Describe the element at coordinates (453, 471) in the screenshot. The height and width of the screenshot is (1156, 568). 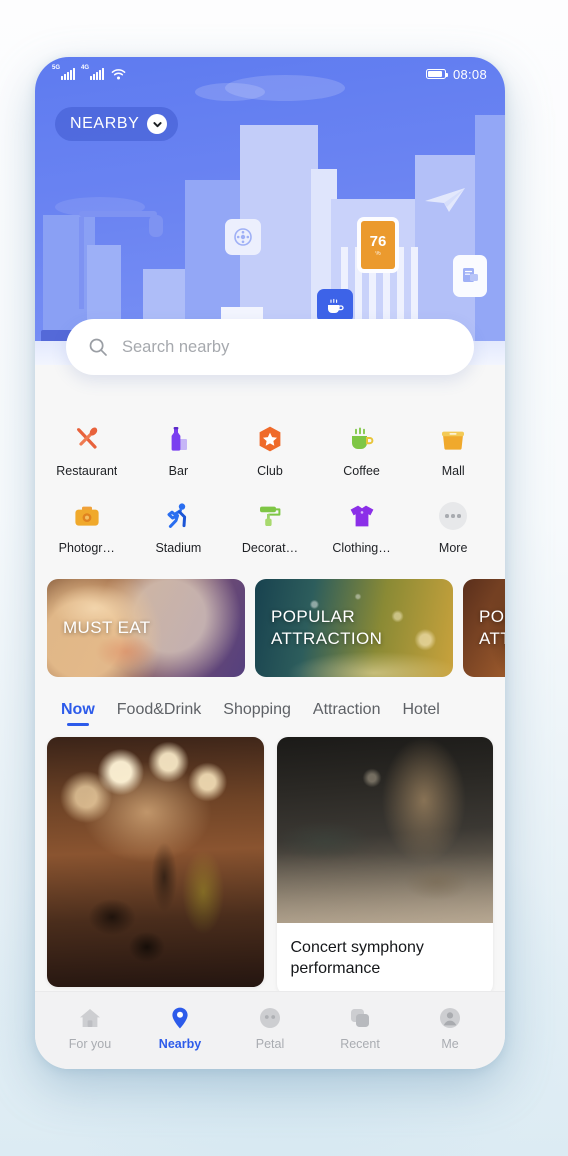
I see `category-label: Mall` at that location.